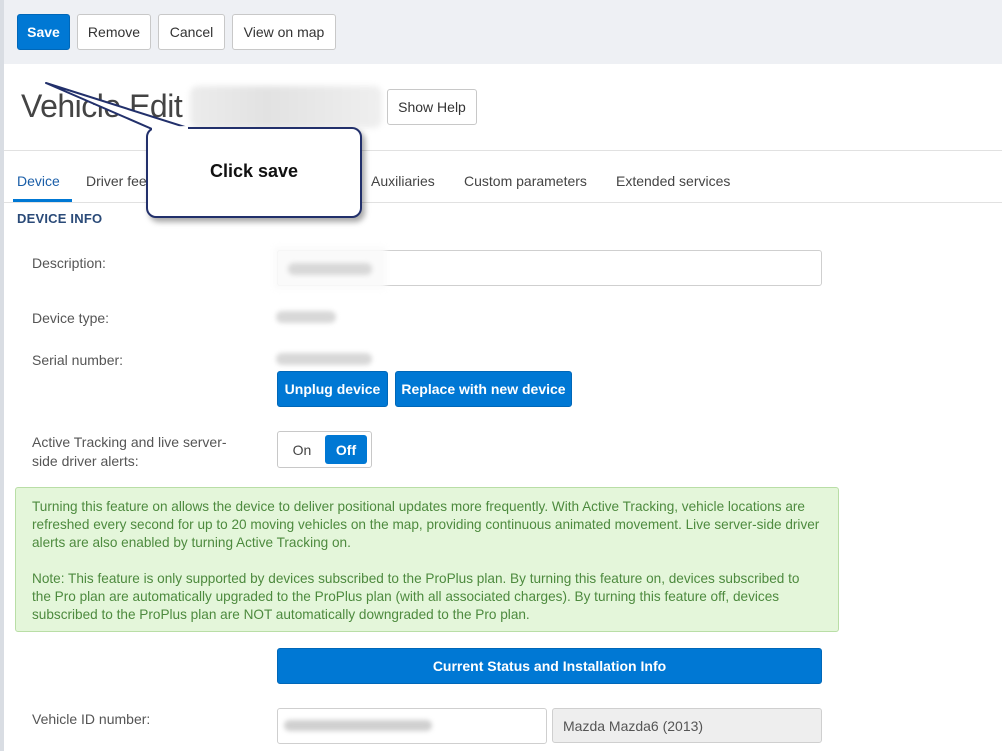  What do you see at coordinates (324, 449) in the screenshot?
I see `active-tracking-toggle: On Off` at bounding box center [324, 449].